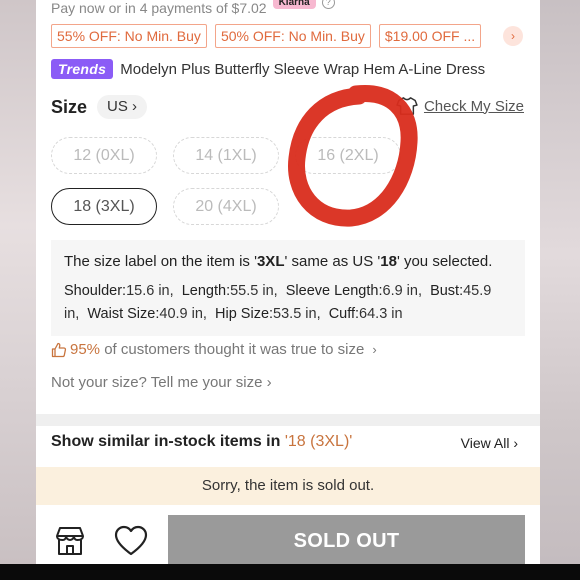  What do you see at coordinates (334, 291) in the screenshot?
I see `measure-key: Sleeve Length:` at bounding box center [334, 291].